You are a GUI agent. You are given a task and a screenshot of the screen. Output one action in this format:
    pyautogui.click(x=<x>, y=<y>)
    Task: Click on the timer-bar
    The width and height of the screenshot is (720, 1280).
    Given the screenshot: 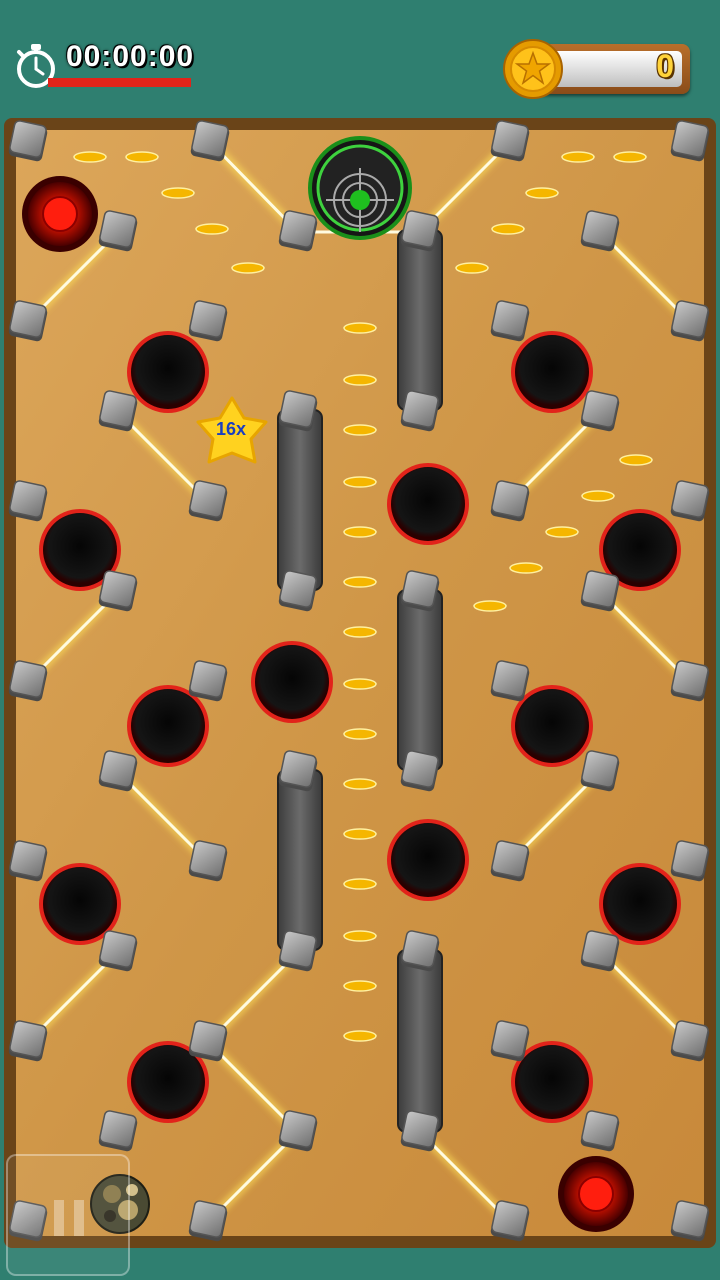 What is the action you would take?
    pyautogui.click(x=119, y=82)
    